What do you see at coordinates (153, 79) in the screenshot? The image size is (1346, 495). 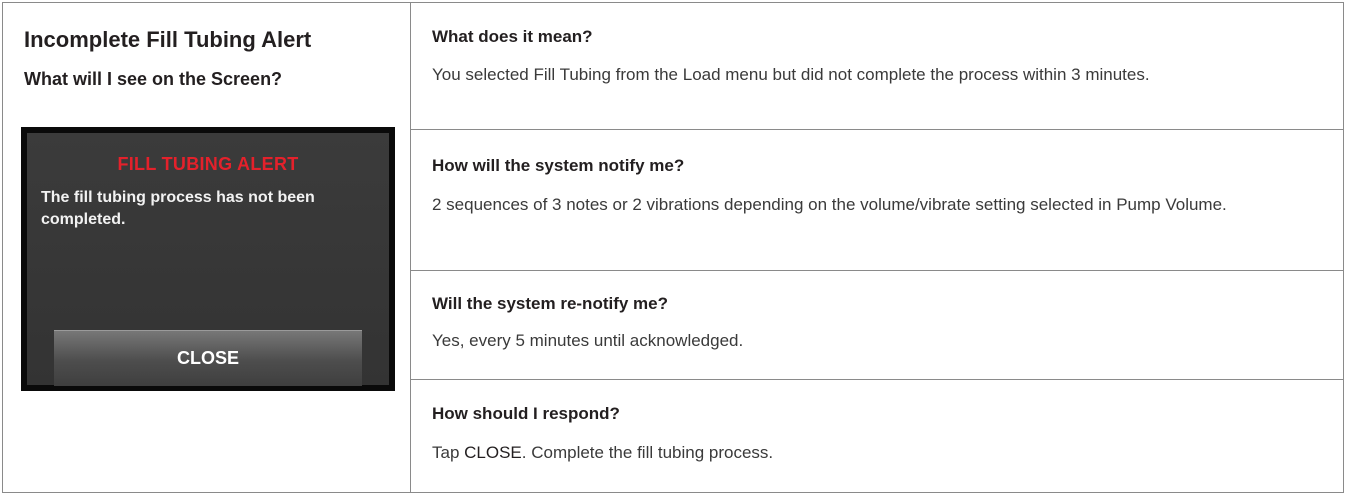 I see `screen-question: What will I see on the Screen?` at bounding box center [153, 79].